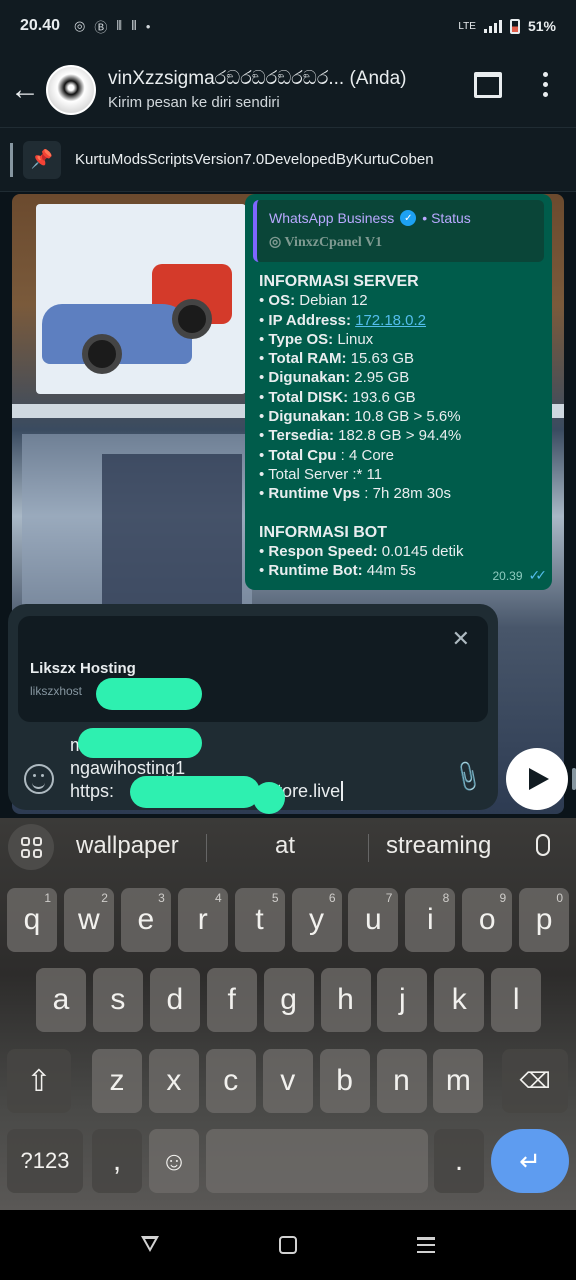 The width and height of the screenshot is (576, 1280). What do you see at coordinates (277, 242) in the screenshot?
I see `broadcast-icon: ◎` at bounding box center [277, 242].